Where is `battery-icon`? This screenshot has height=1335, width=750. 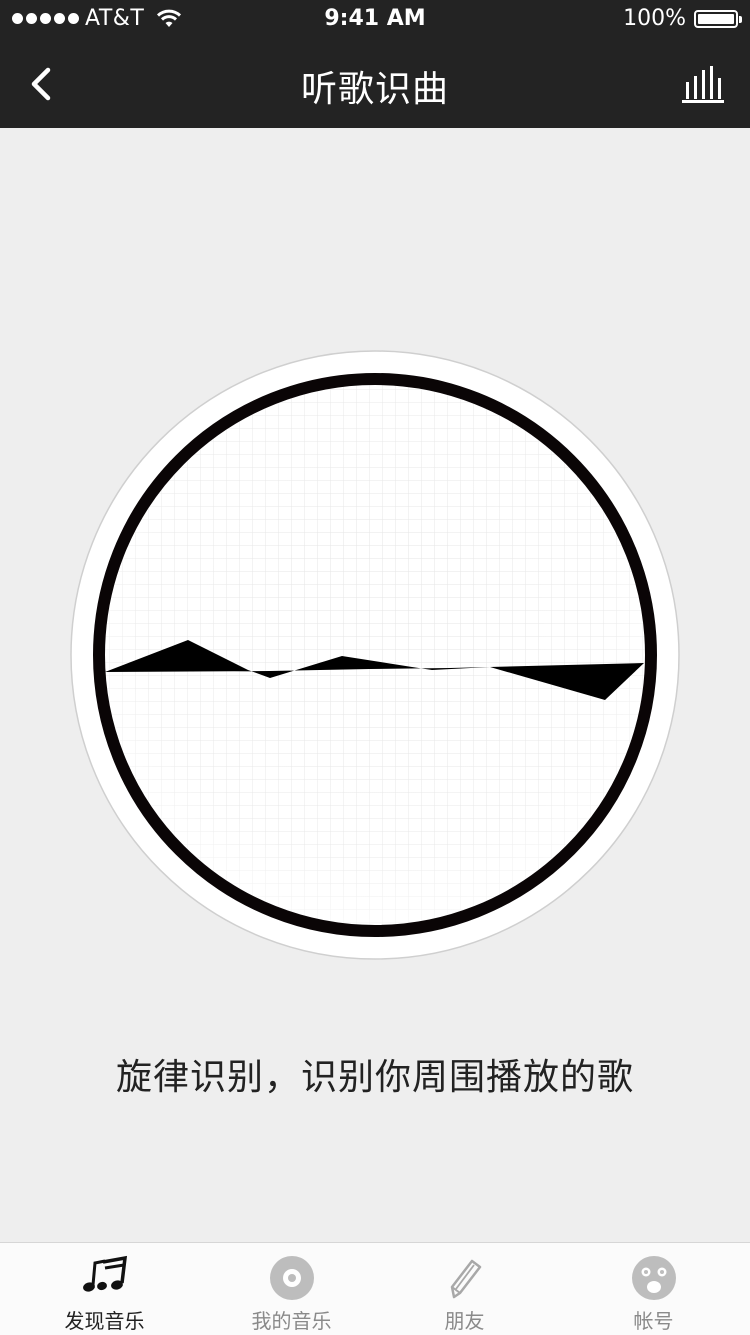
battery-icon is located at coordinates (718, 18).